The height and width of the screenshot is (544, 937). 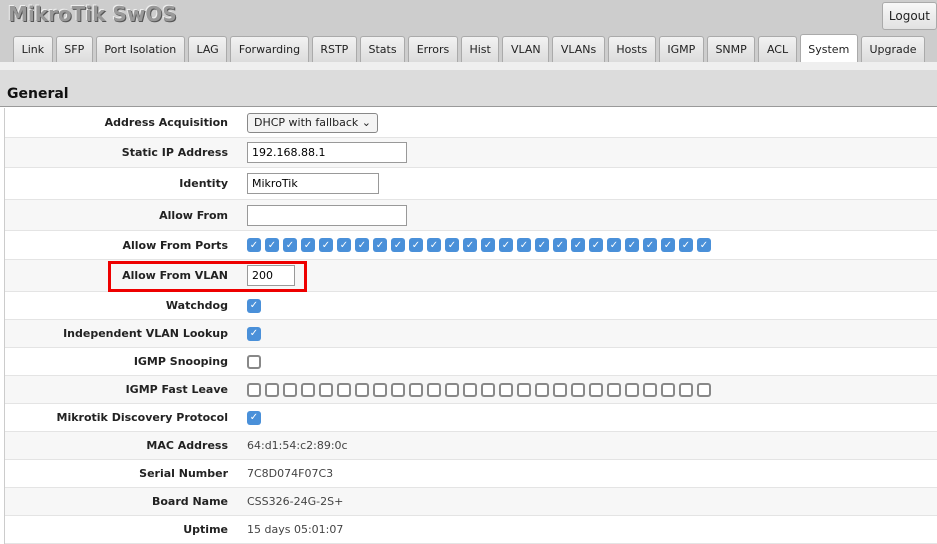 I want to click on row-board: Board Name CSS326-24G-2S+, so click(x=471, y=502).